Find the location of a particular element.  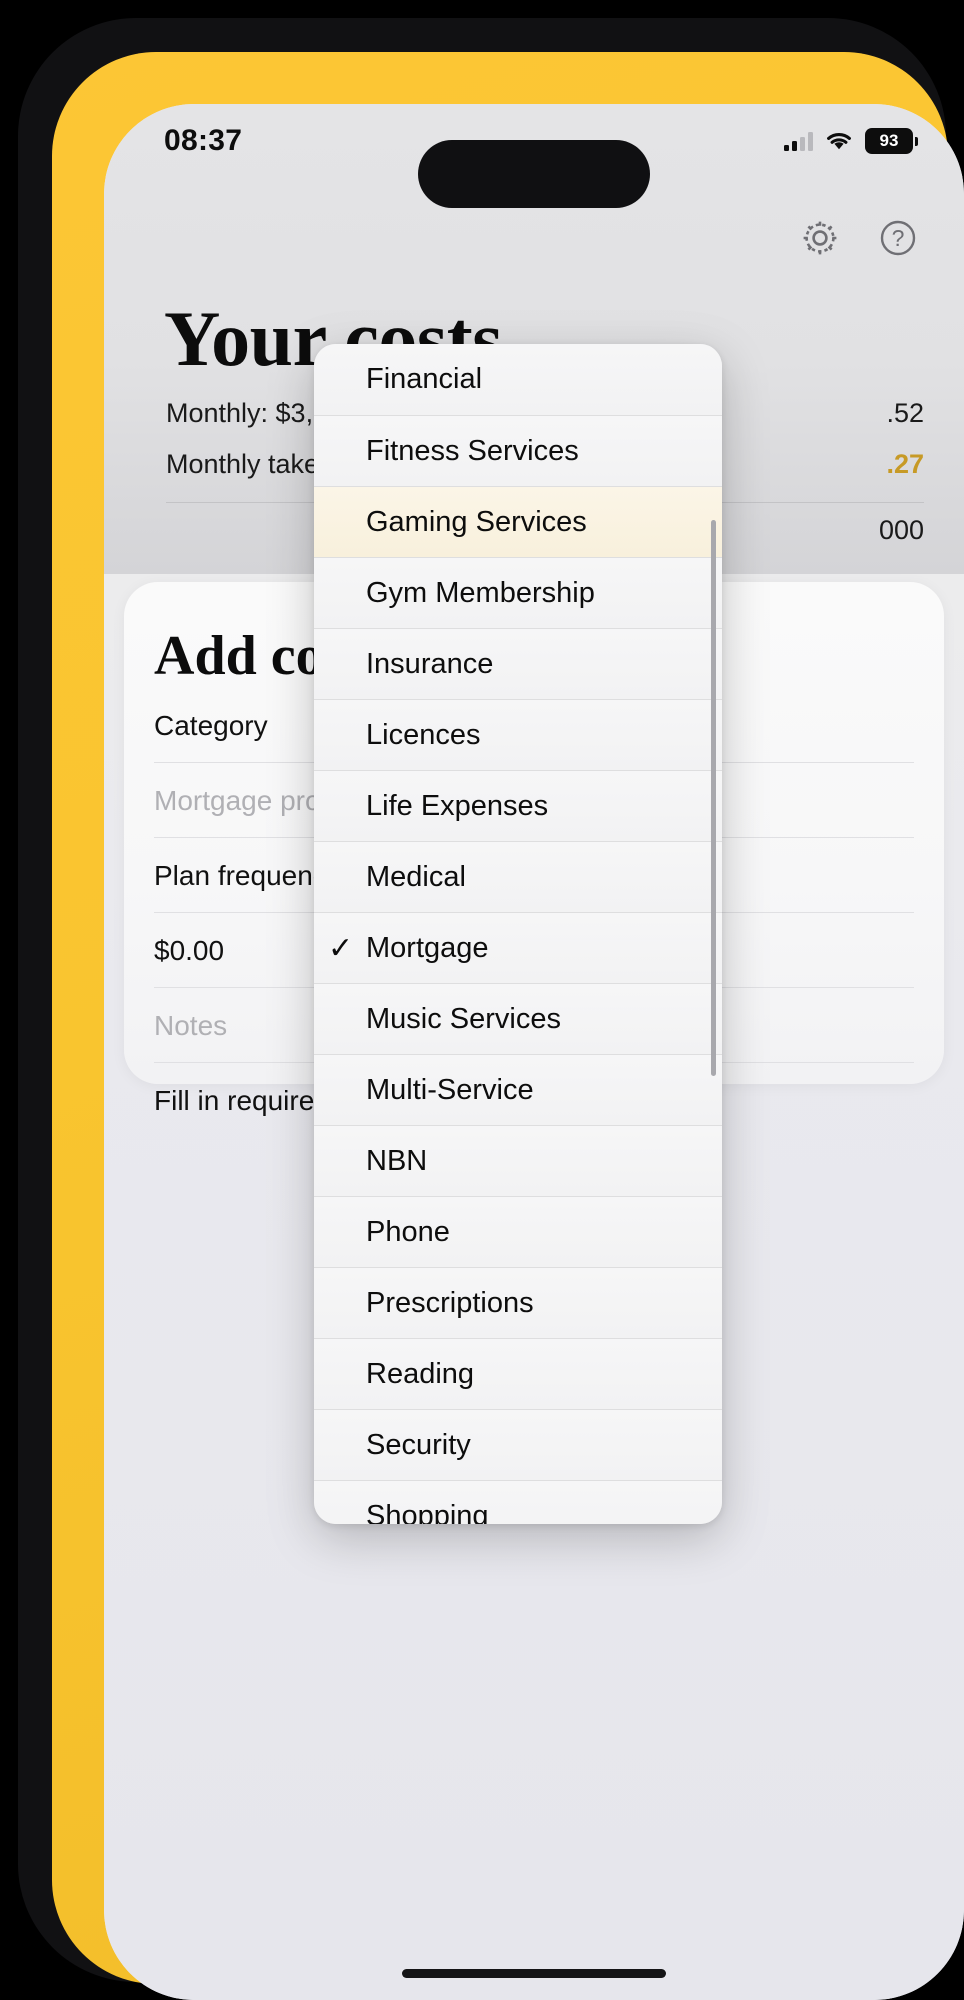

summary-monthly-value: .52 is located at coordinates (905, 413).